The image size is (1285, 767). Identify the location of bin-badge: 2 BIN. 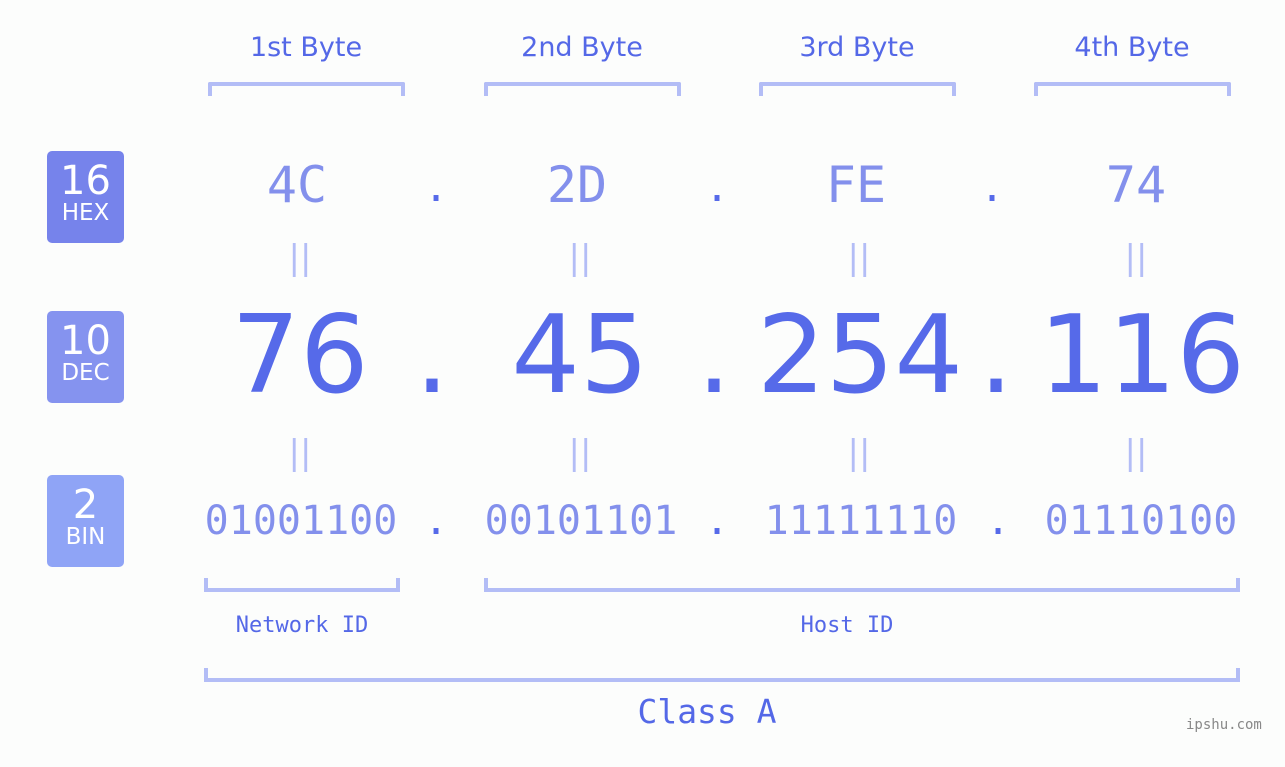
(85, 521).